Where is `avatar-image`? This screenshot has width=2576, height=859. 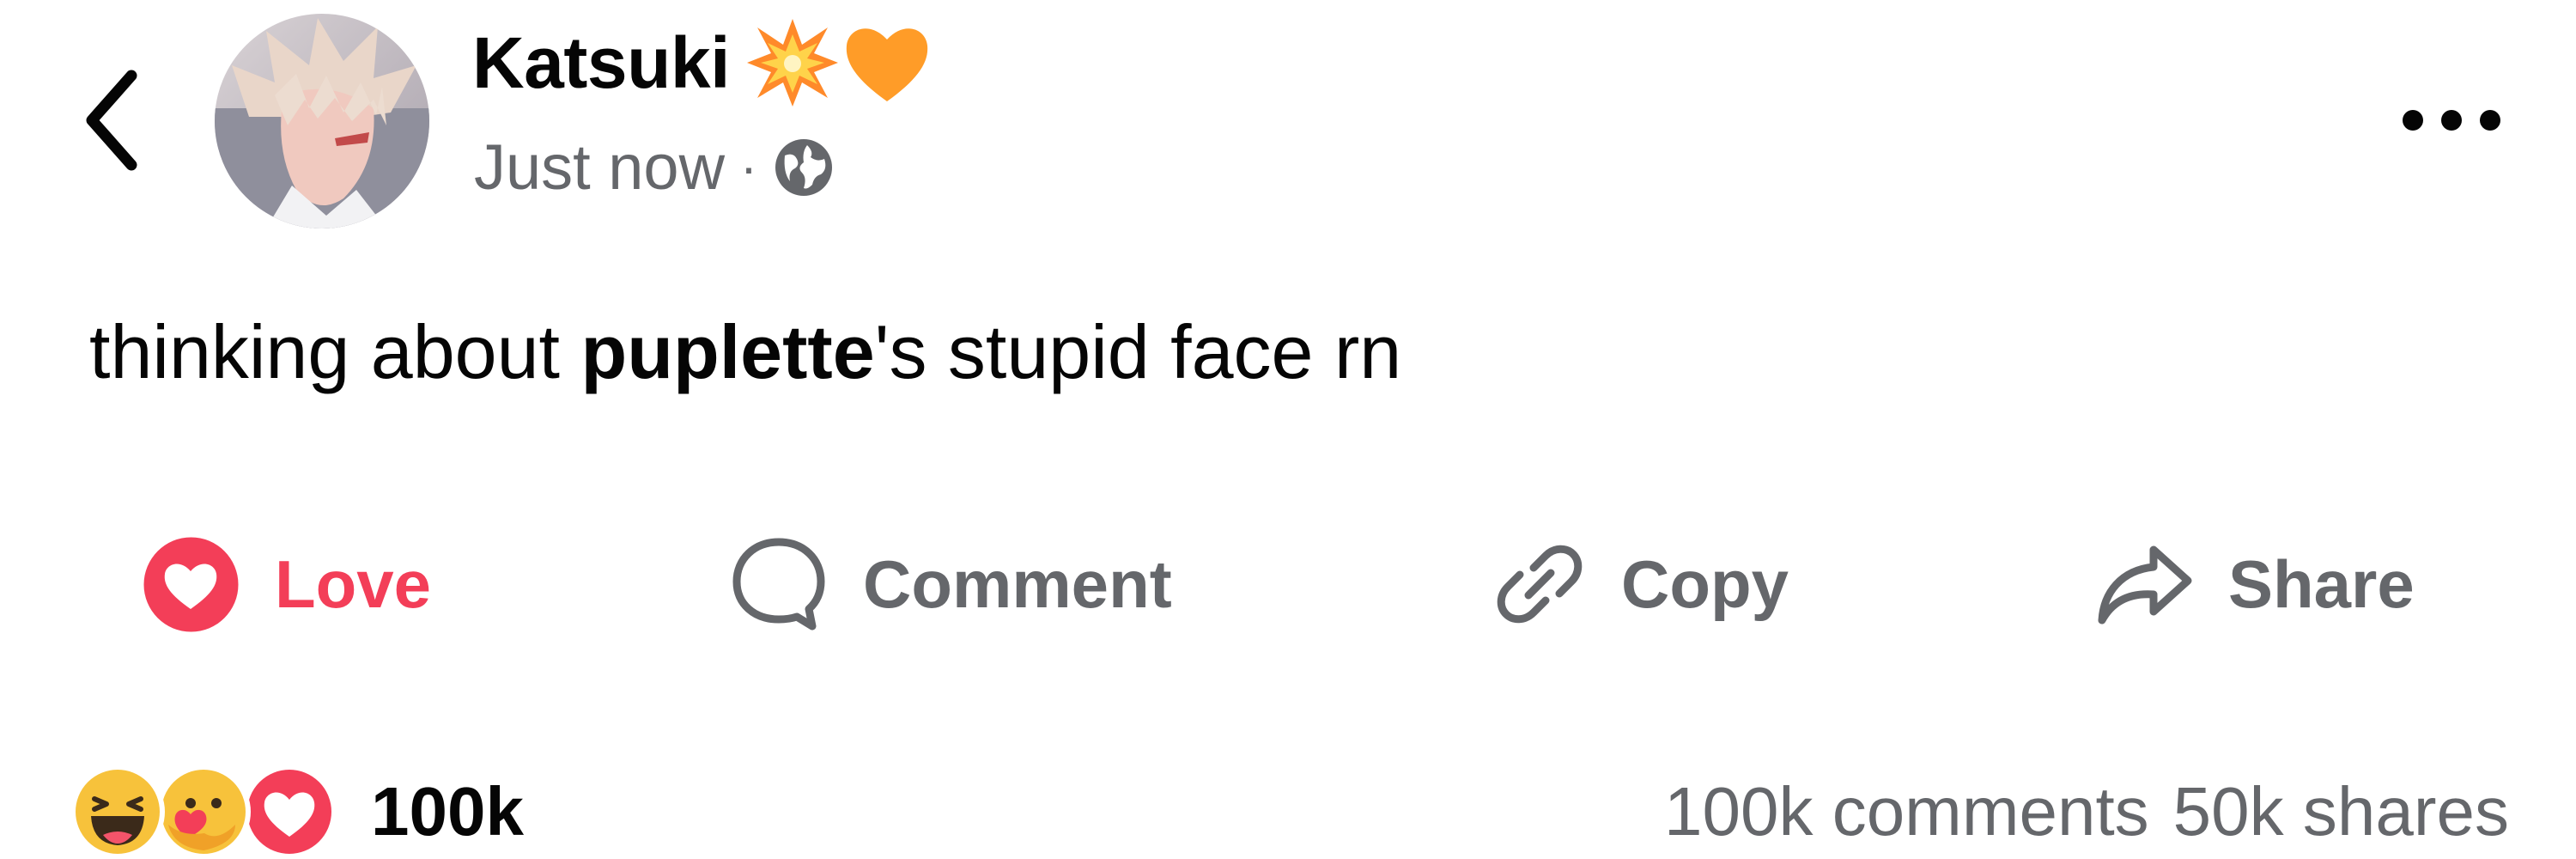
avatar-image is located at coordinates (322, 121).